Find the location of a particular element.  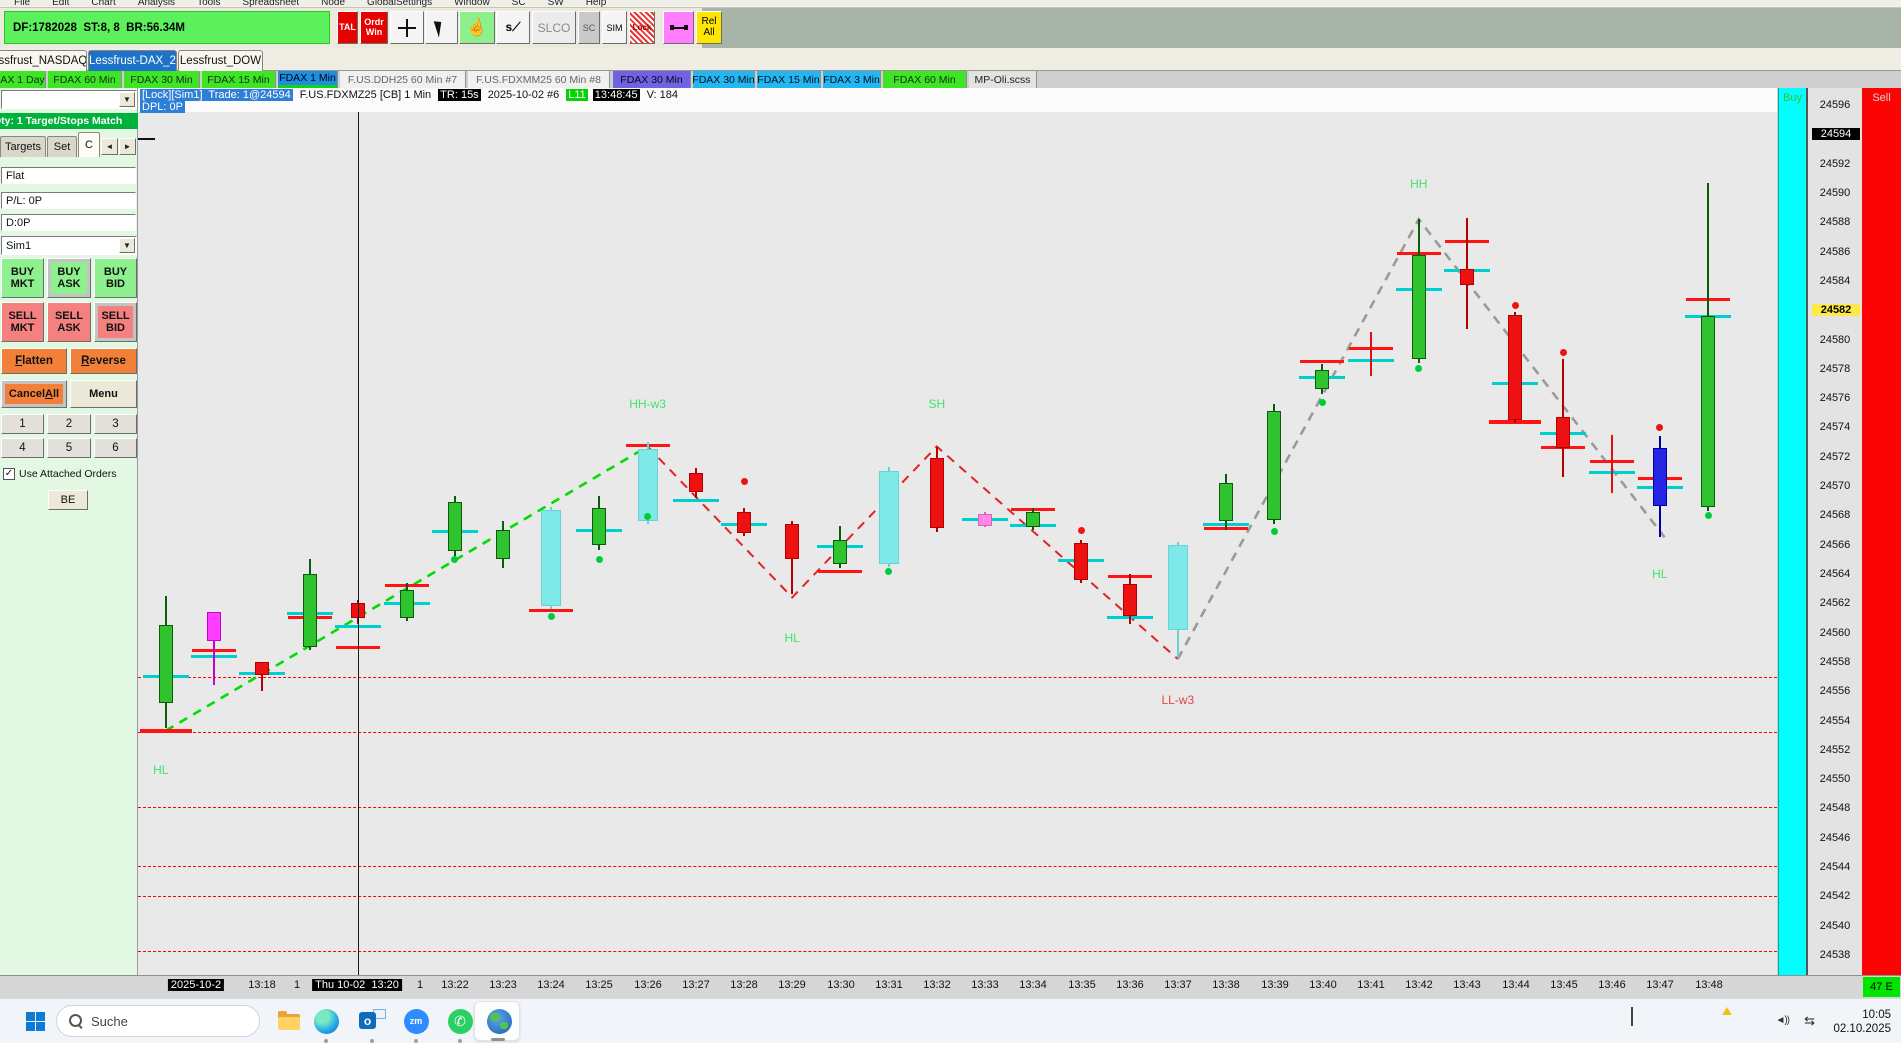

qty-preset-3-button: 3 is located at coordinates (115, 424).